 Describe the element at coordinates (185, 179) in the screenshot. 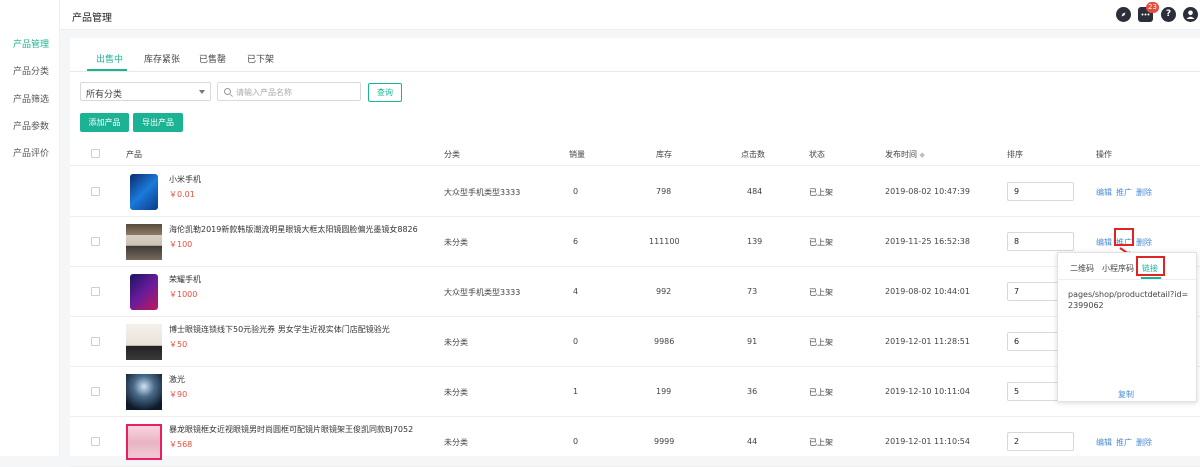

I see `product-name: 小米手机` at that location.